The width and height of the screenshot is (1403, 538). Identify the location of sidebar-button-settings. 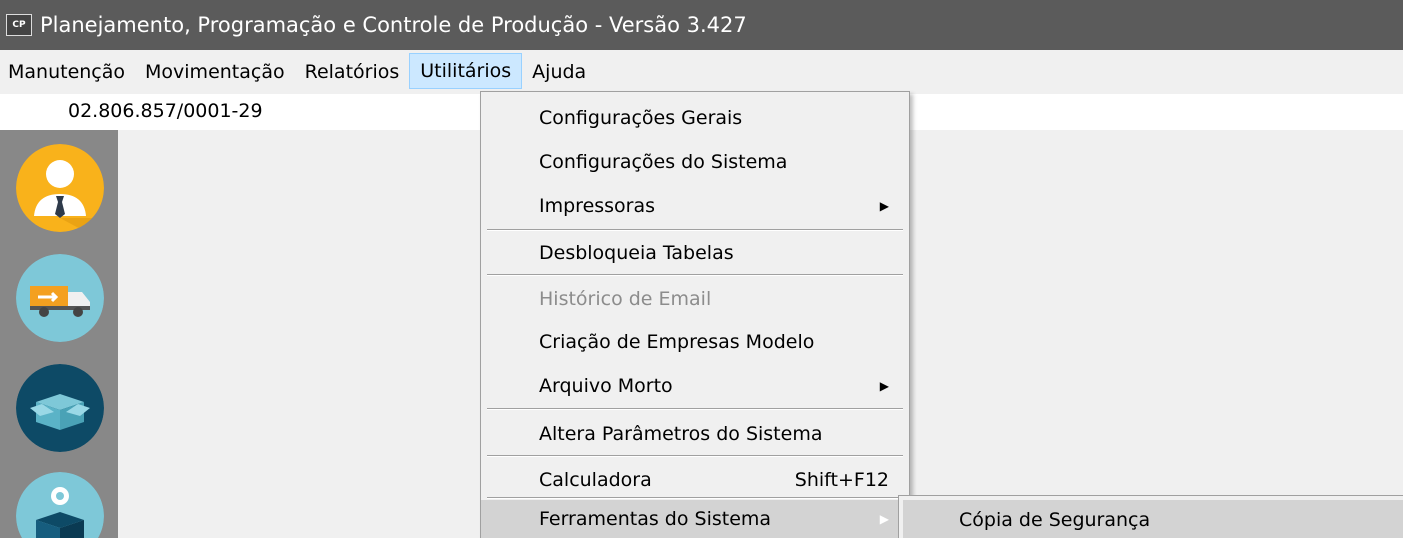
(60, 505).